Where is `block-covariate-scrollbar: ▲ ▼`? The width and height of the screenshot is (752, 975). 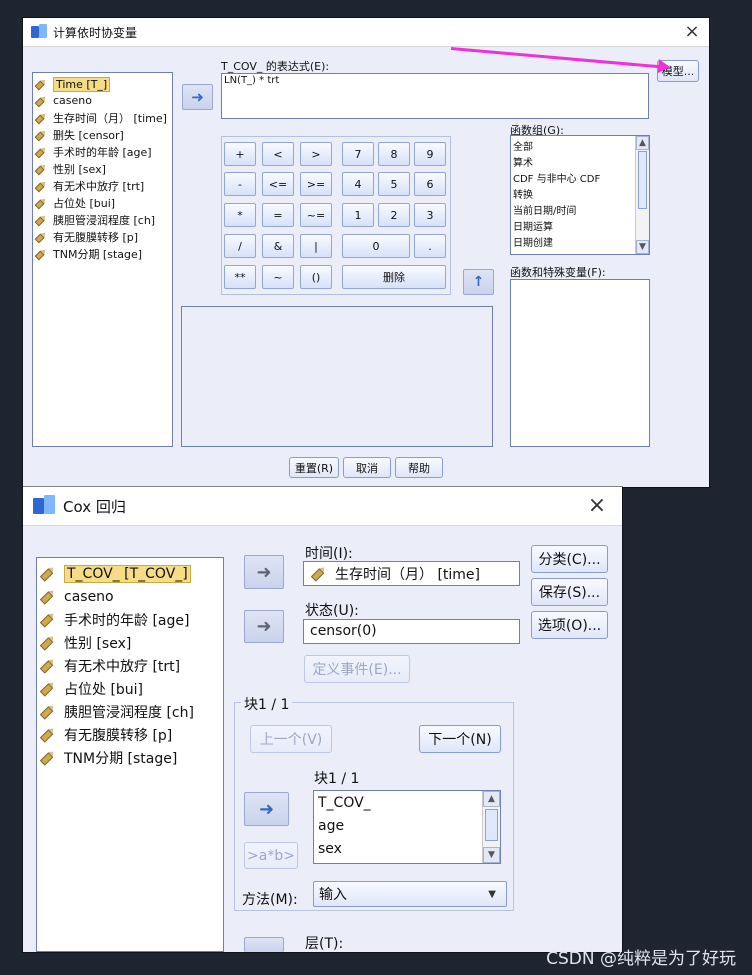
block-covariate-scrollbar: ▲ ▼ is located at coordinates (491, 827).